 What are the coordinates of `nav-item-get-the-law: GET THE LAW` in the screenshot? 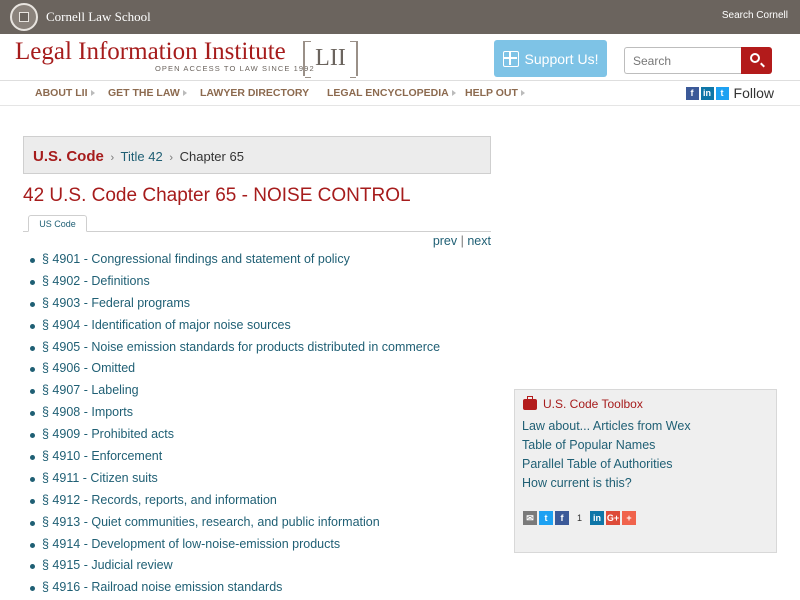 It's located at (147, 93).